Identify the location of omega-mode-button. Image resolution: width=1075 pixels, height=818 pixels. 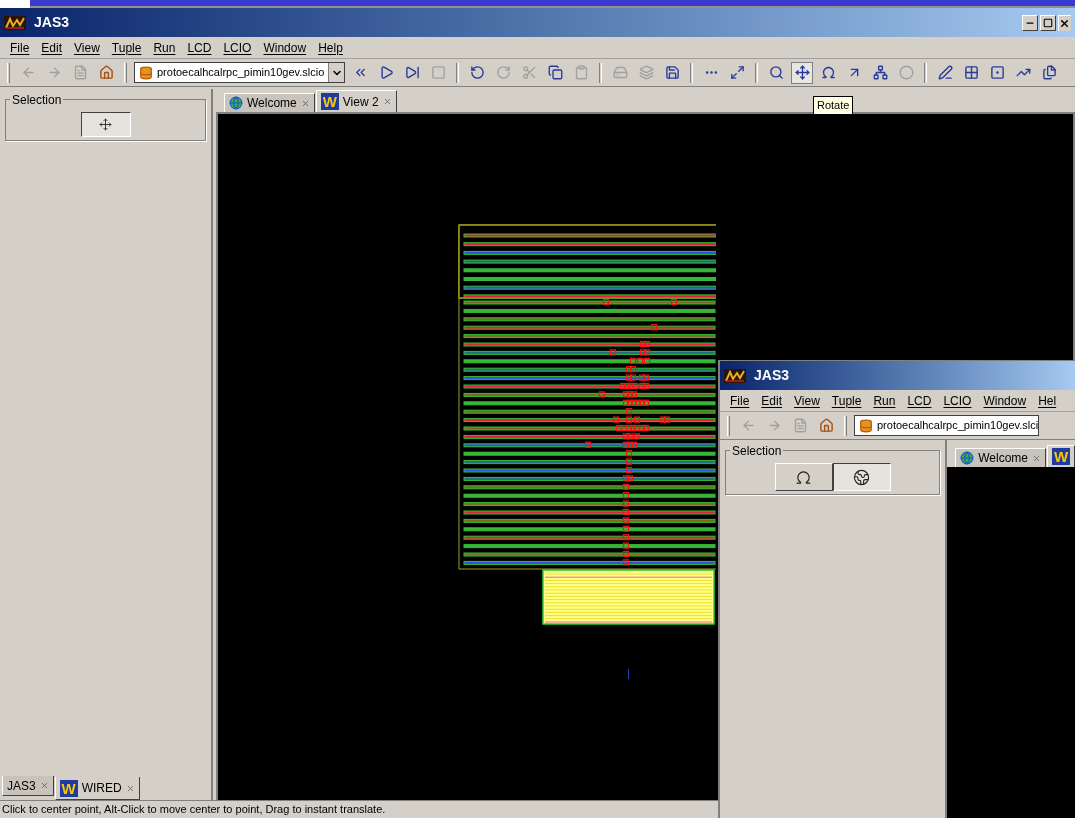
(803, 477).